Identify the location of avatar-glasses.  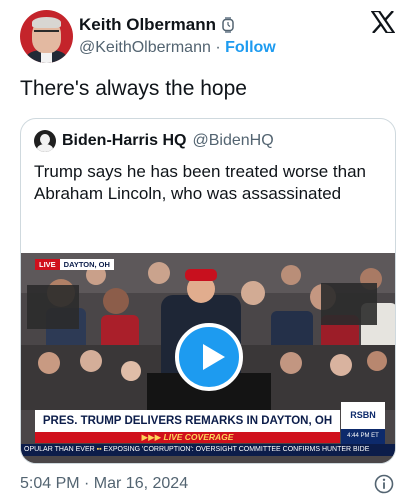
(46, 33).